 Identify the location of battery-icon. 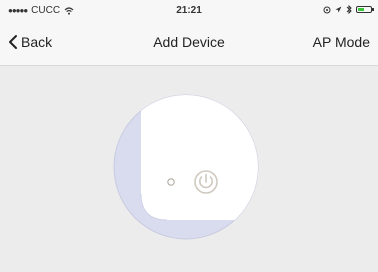
(365, 9).